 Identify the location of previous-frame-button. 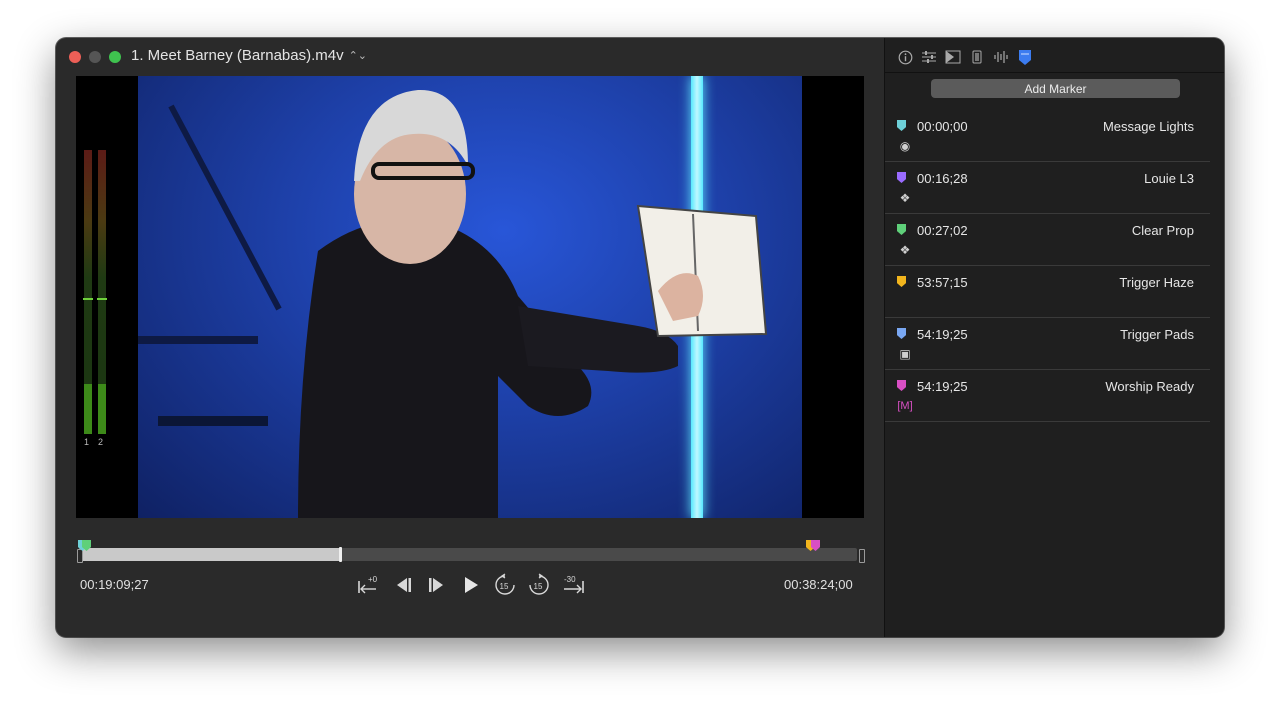
(403, 585).